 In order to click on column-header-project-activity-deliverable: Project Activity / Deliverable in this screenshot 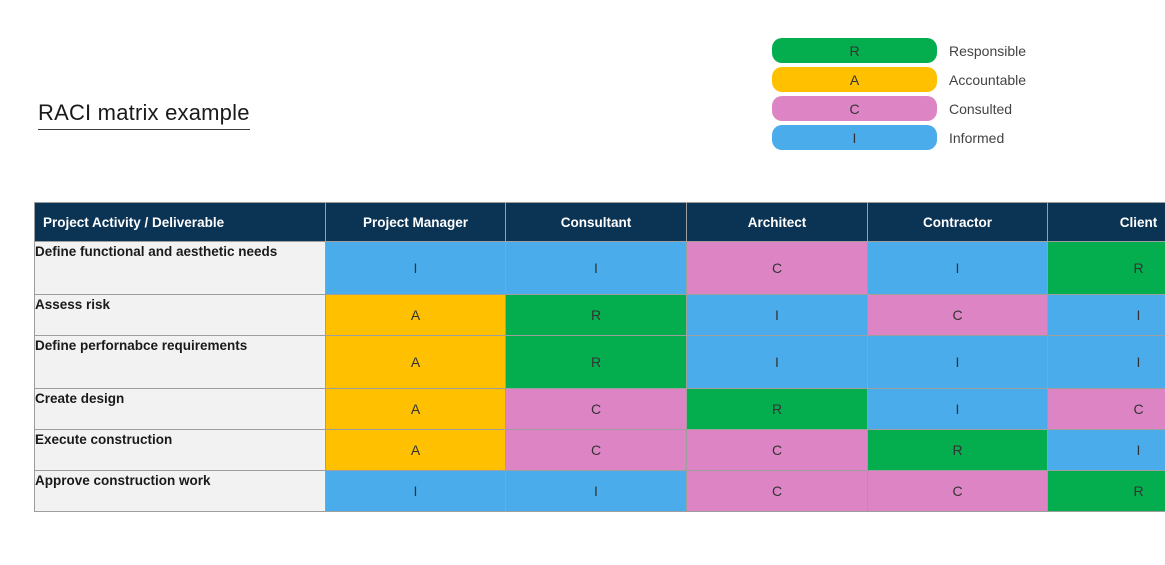, I will do `click(180, 222)`.